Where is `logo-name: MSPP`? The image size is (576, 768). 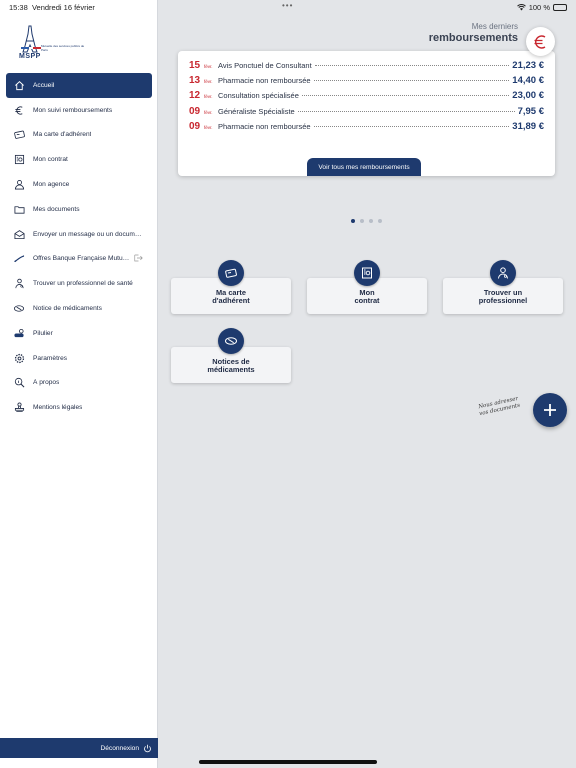
logo-name: MSPP is located at coordinates (30, 56).